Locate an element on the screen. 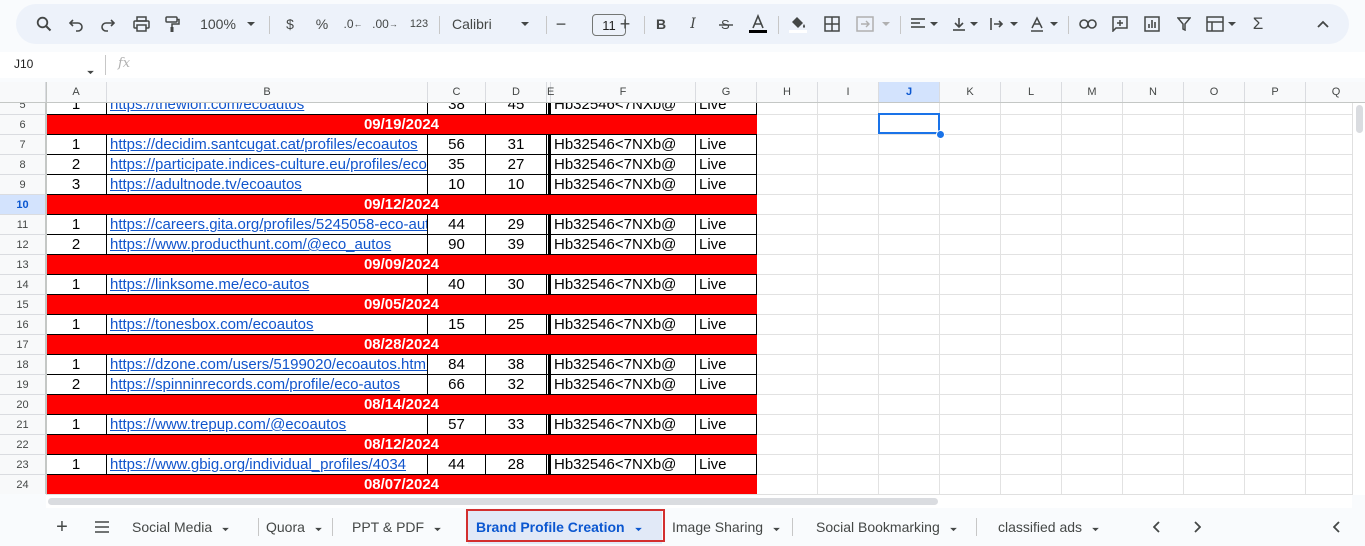 The height and width of the screenshot is (546, 1365). name-box: J10 is located at coordinates (23, 64).